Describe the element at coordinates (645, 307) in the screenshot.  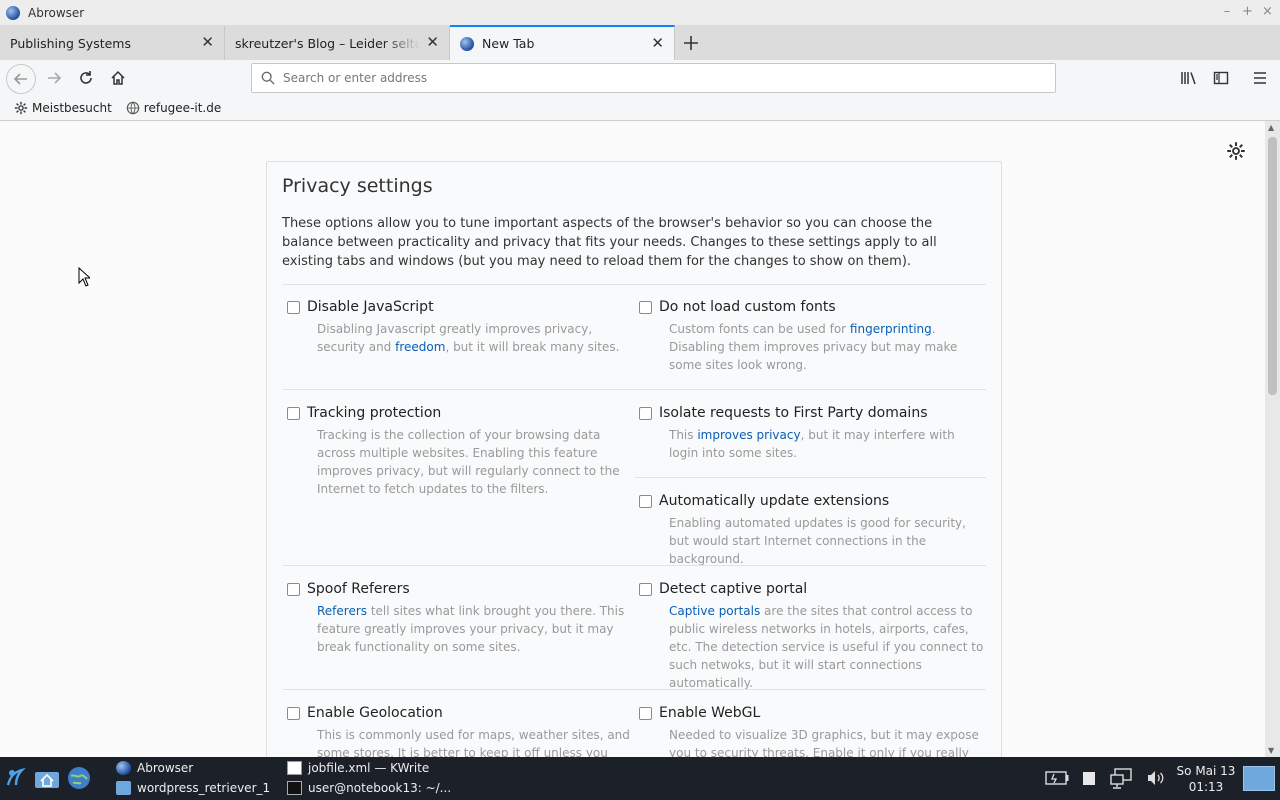
I see `custom-fonts-checkbox` at that location.